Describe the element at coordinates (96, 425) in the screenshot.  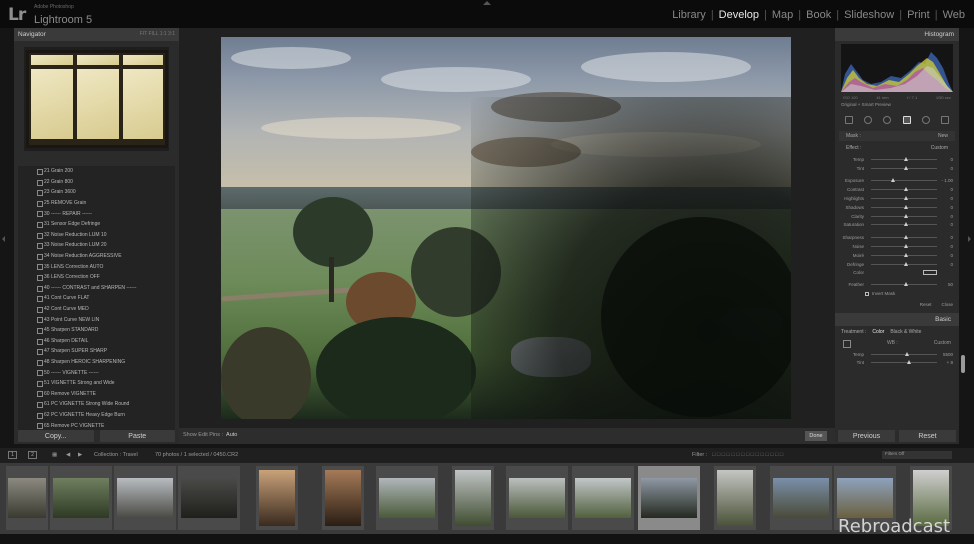
I see `preset-item: 65 Remove PC VIGNETTE` at that location.